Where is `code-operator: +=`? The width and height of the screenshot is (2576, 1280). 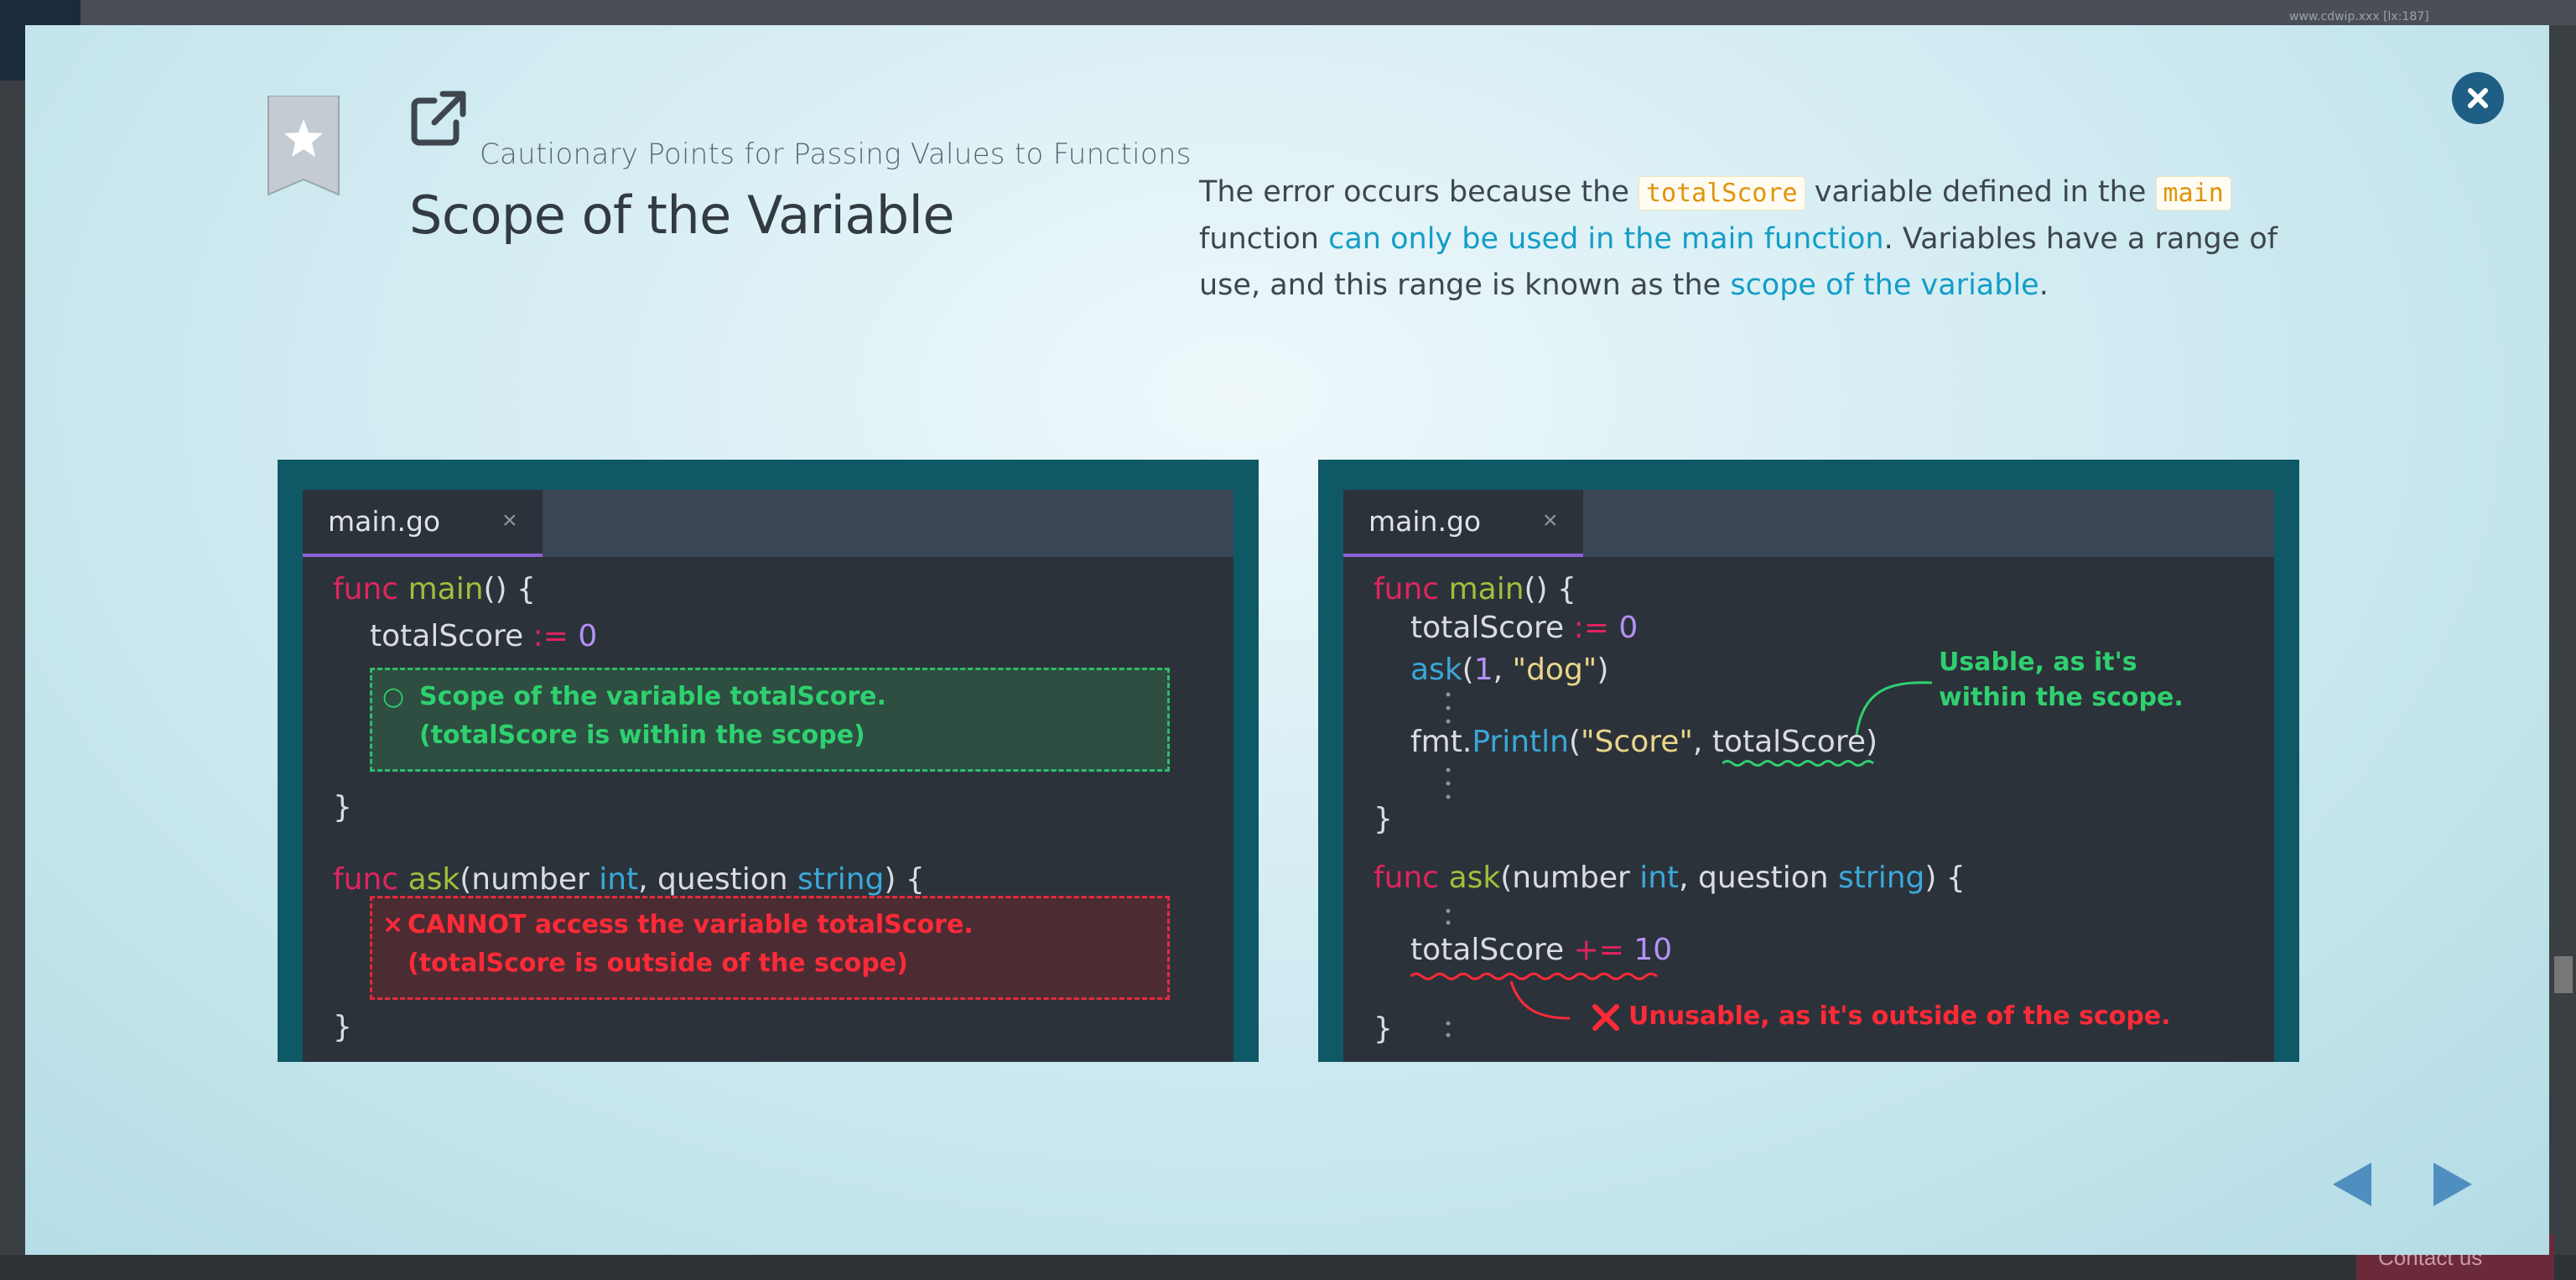 code-operator: += is located at coordinates (1598, 950).